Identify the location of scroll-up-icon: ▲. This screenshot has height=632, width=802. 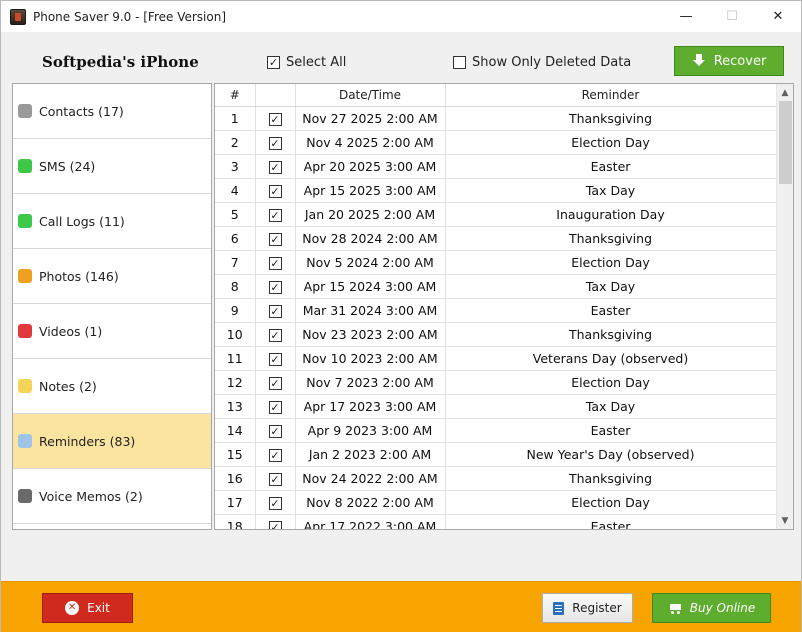
(785, 92).